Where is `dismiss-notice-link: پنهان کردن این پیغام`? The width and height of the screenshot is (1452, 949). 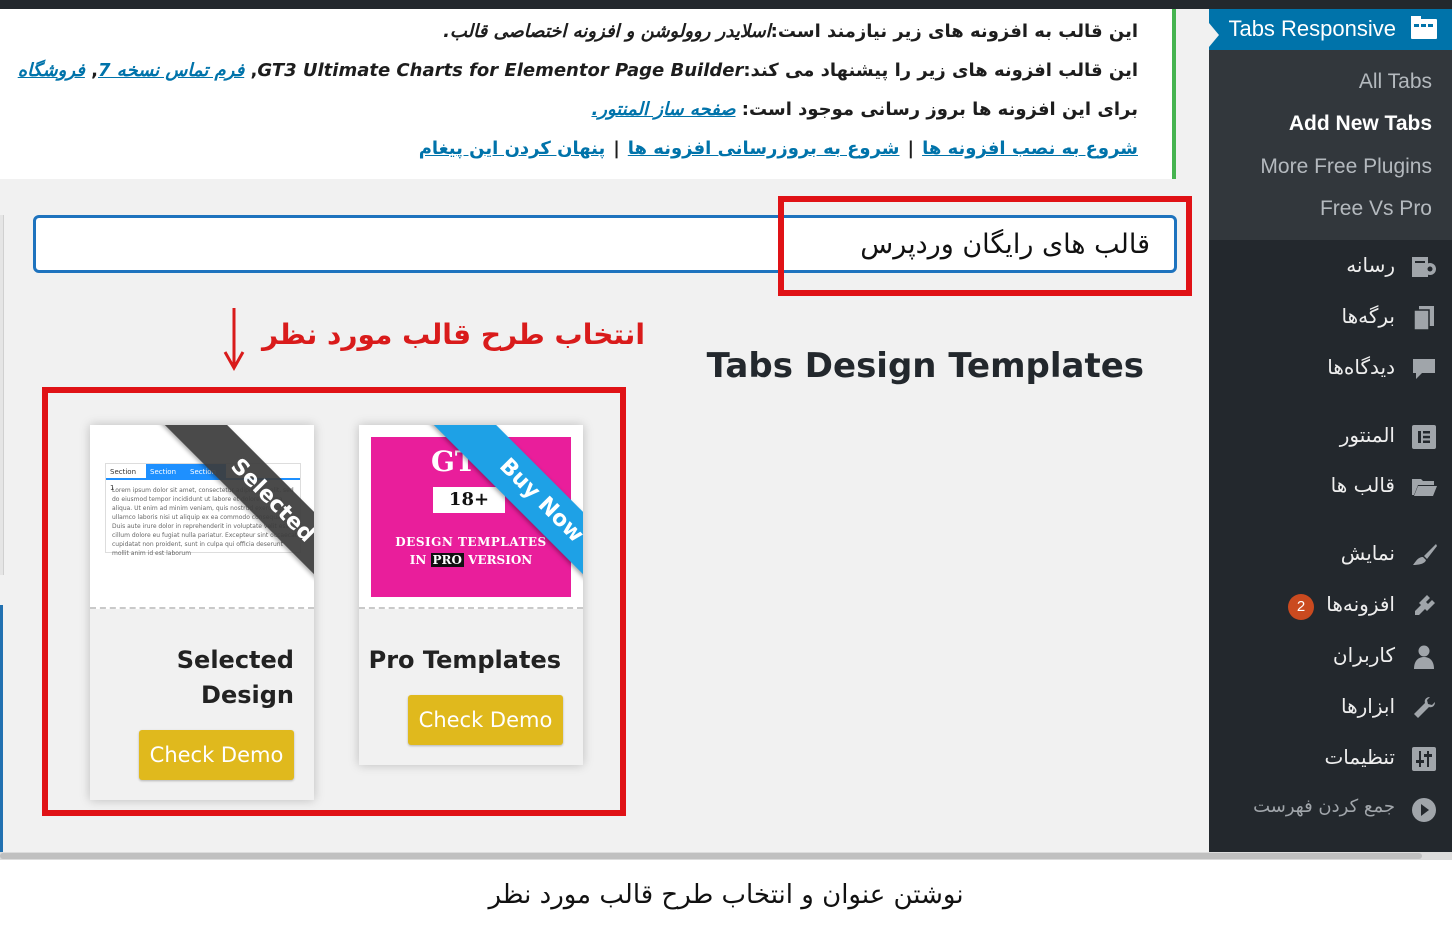 dismiss-notice-link: پنهان کردن این پیغام is located at coordinates (512, 148).